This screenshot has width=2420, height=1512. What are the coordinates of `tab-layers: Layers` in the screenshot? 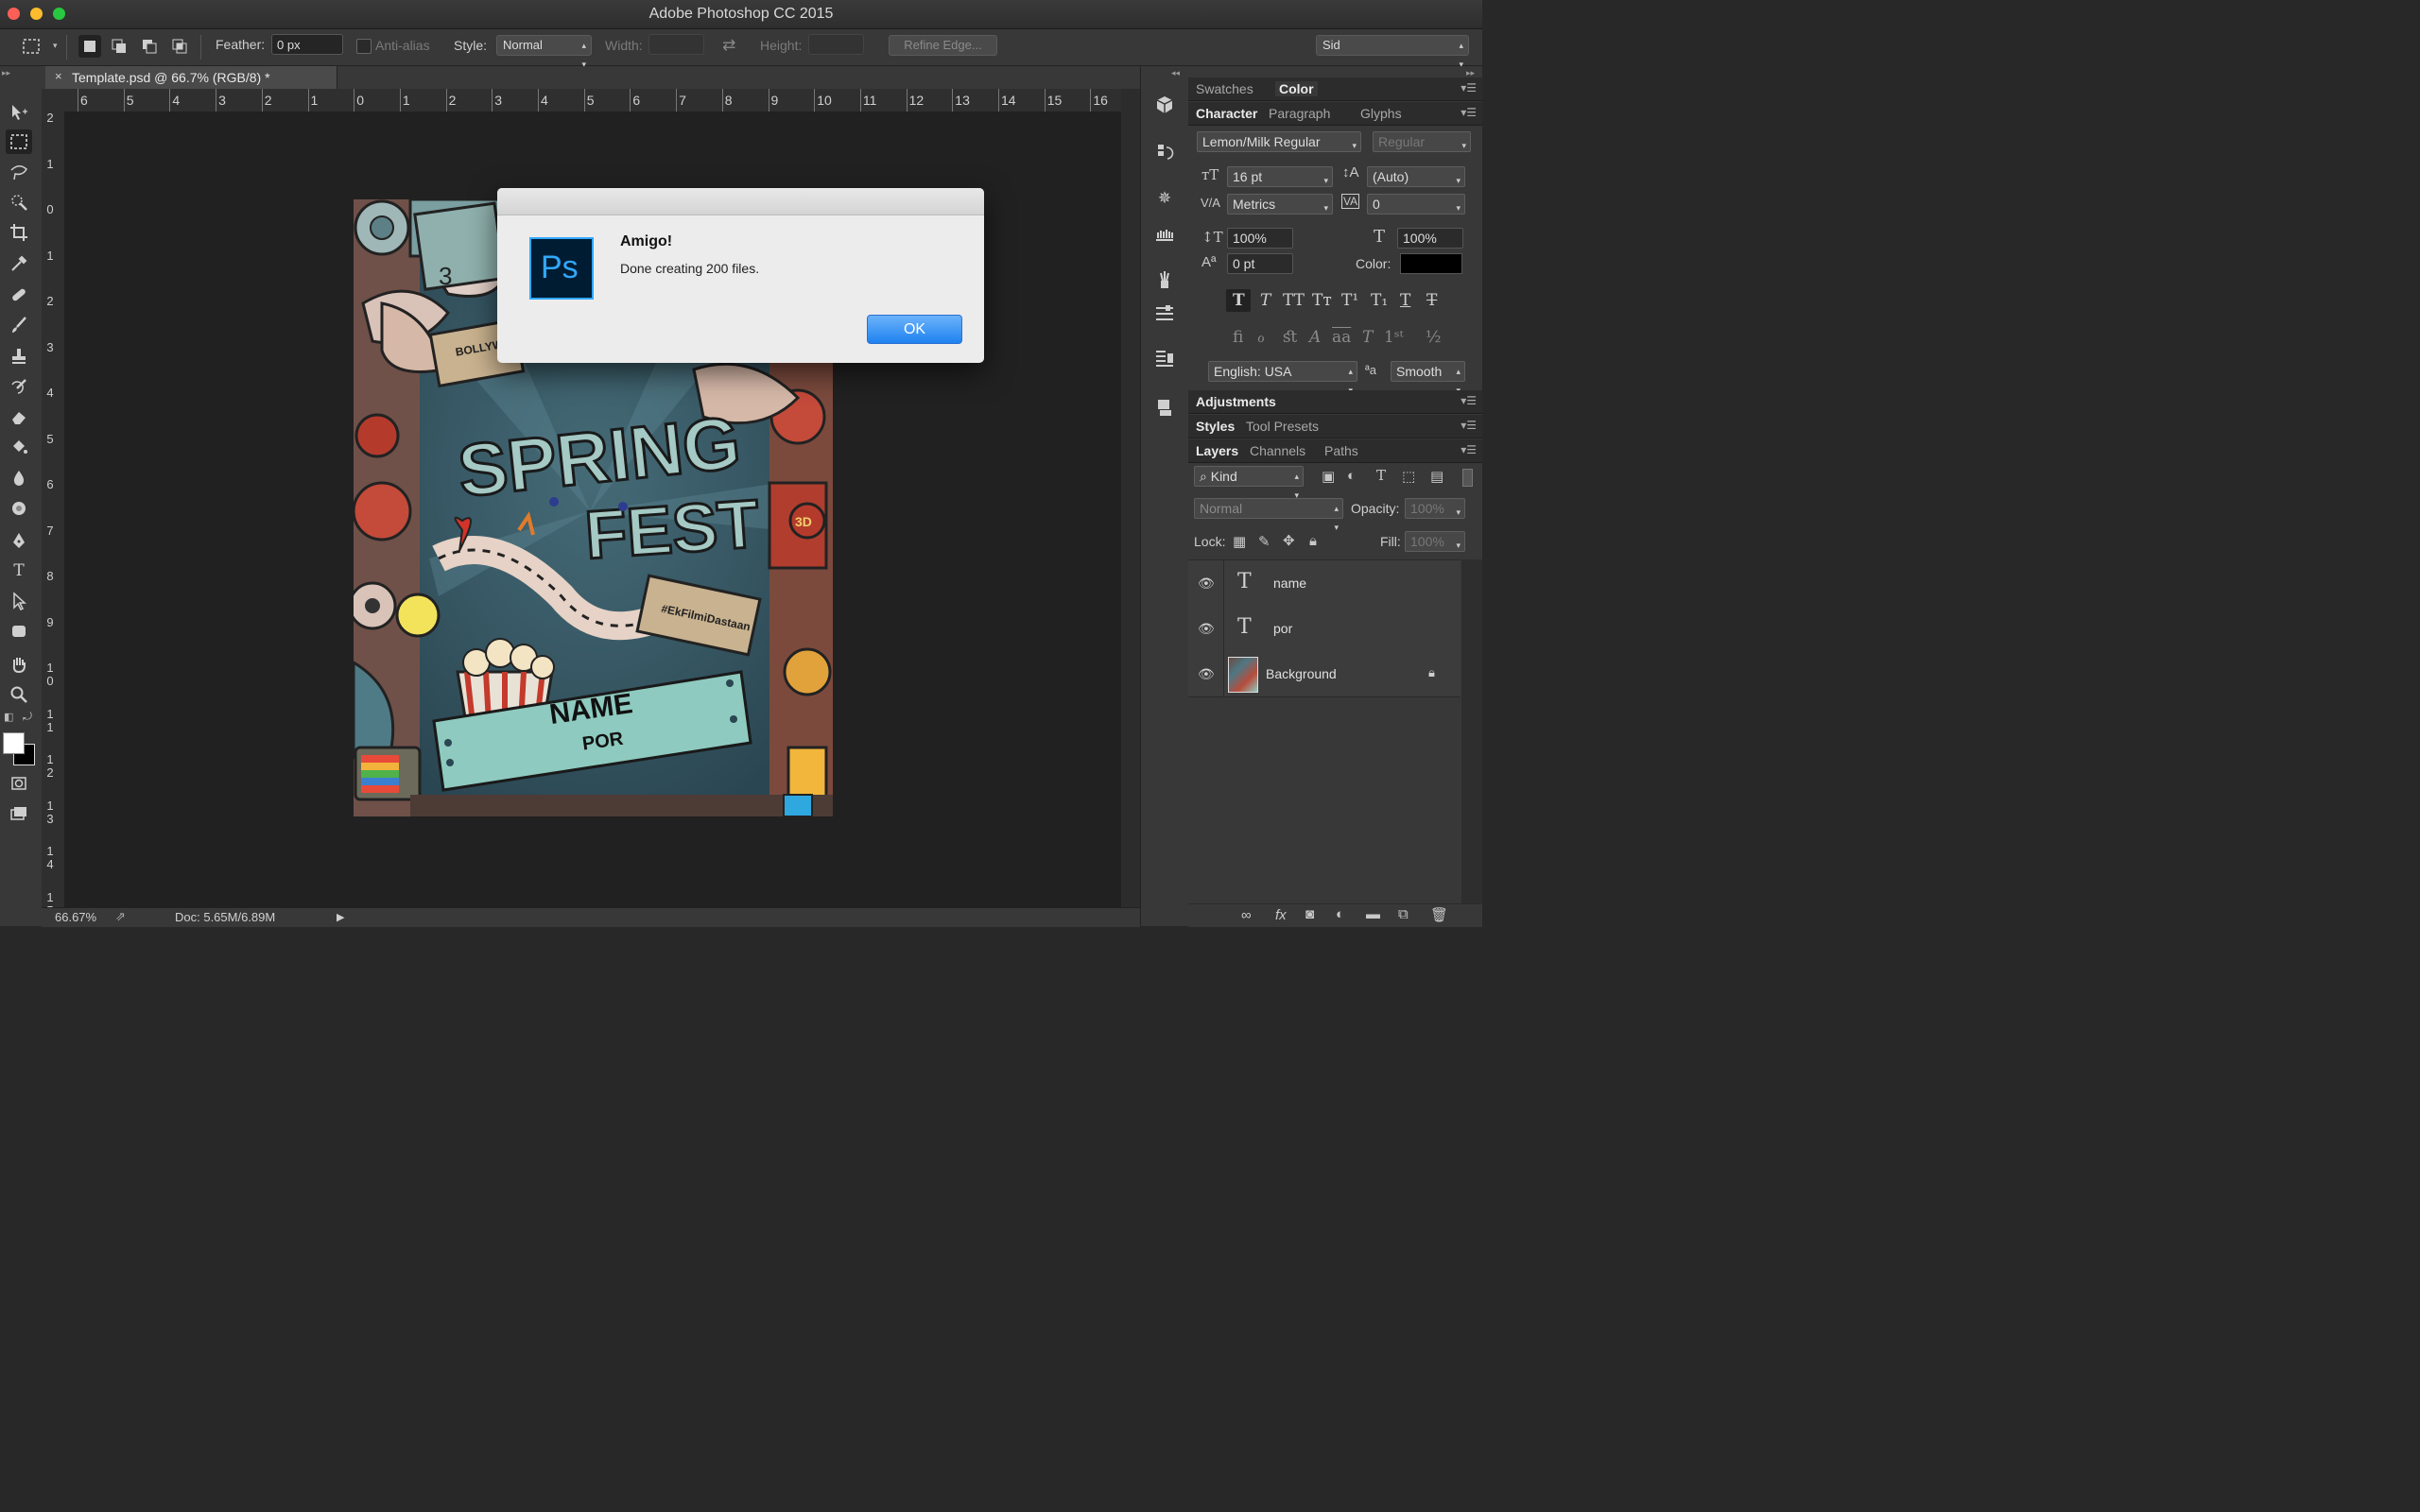 It's located at (1217, 450).